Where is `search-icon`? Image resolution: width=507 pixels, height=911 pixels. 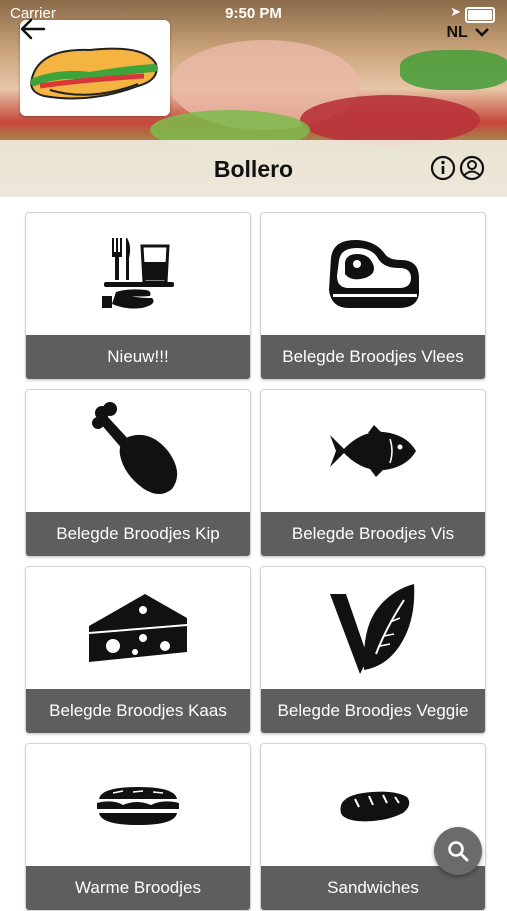
search-icon is located at coordinates (458, 851).